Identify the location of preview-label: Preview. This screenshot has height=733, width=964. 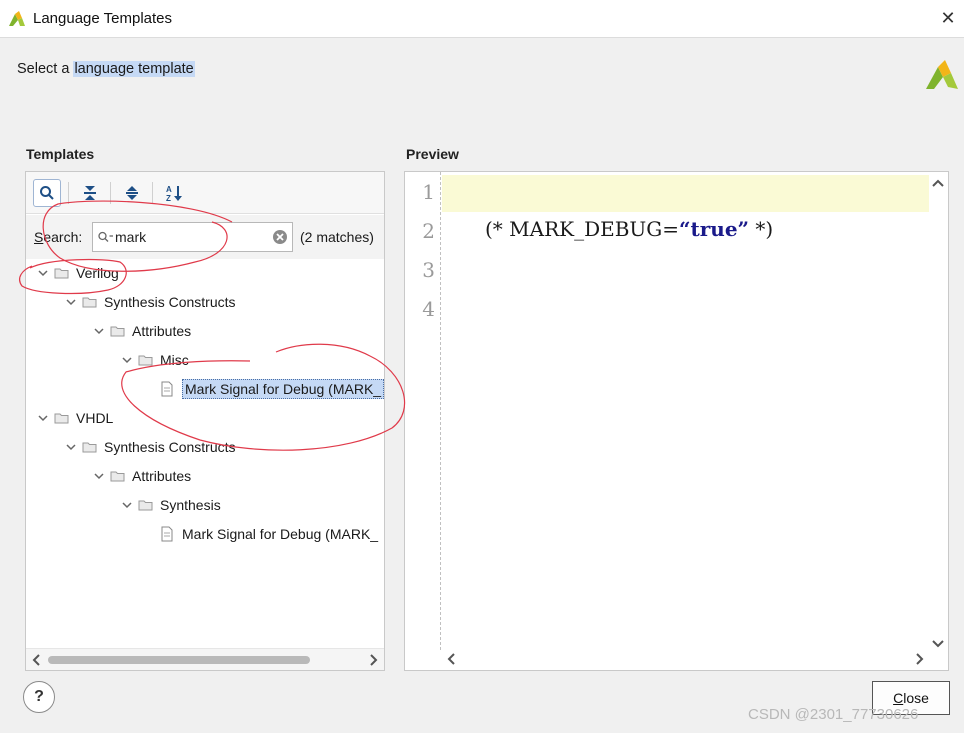
(432, 154).